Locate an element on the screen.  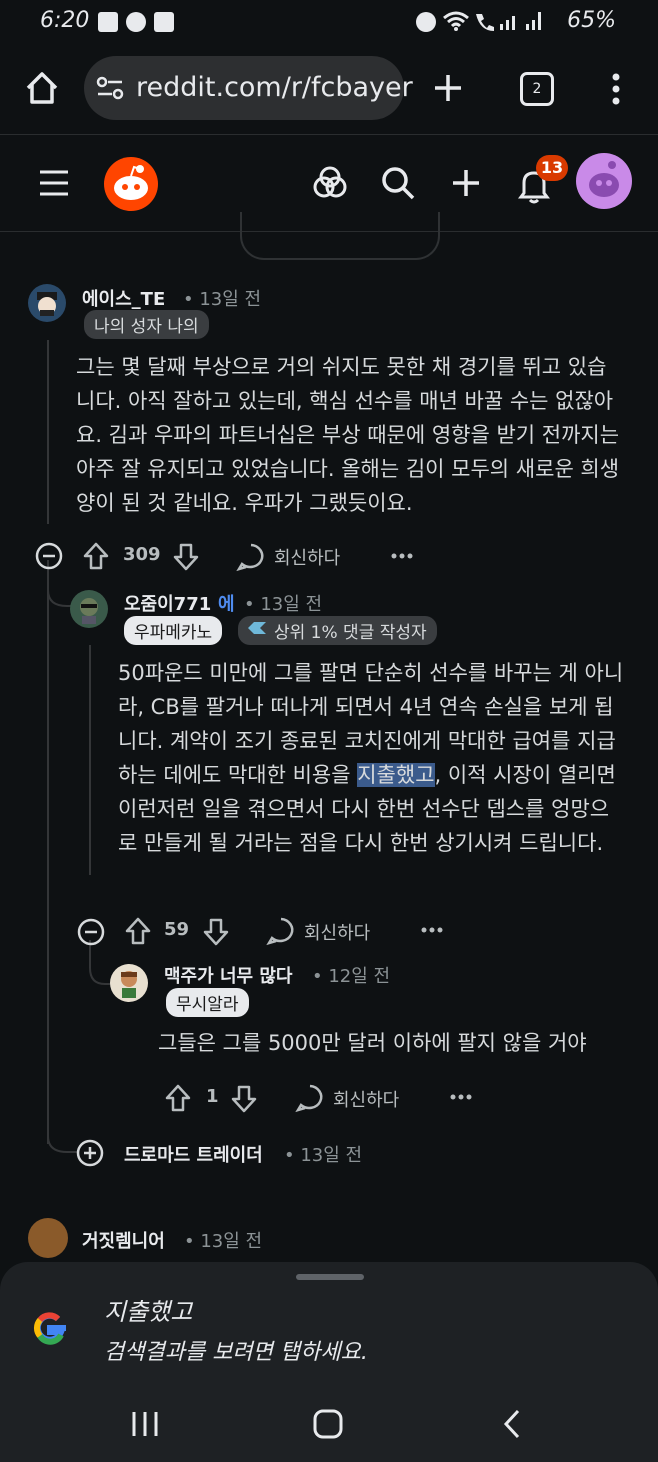
snoo-avatar-icon is located at coordinates (604, 179).